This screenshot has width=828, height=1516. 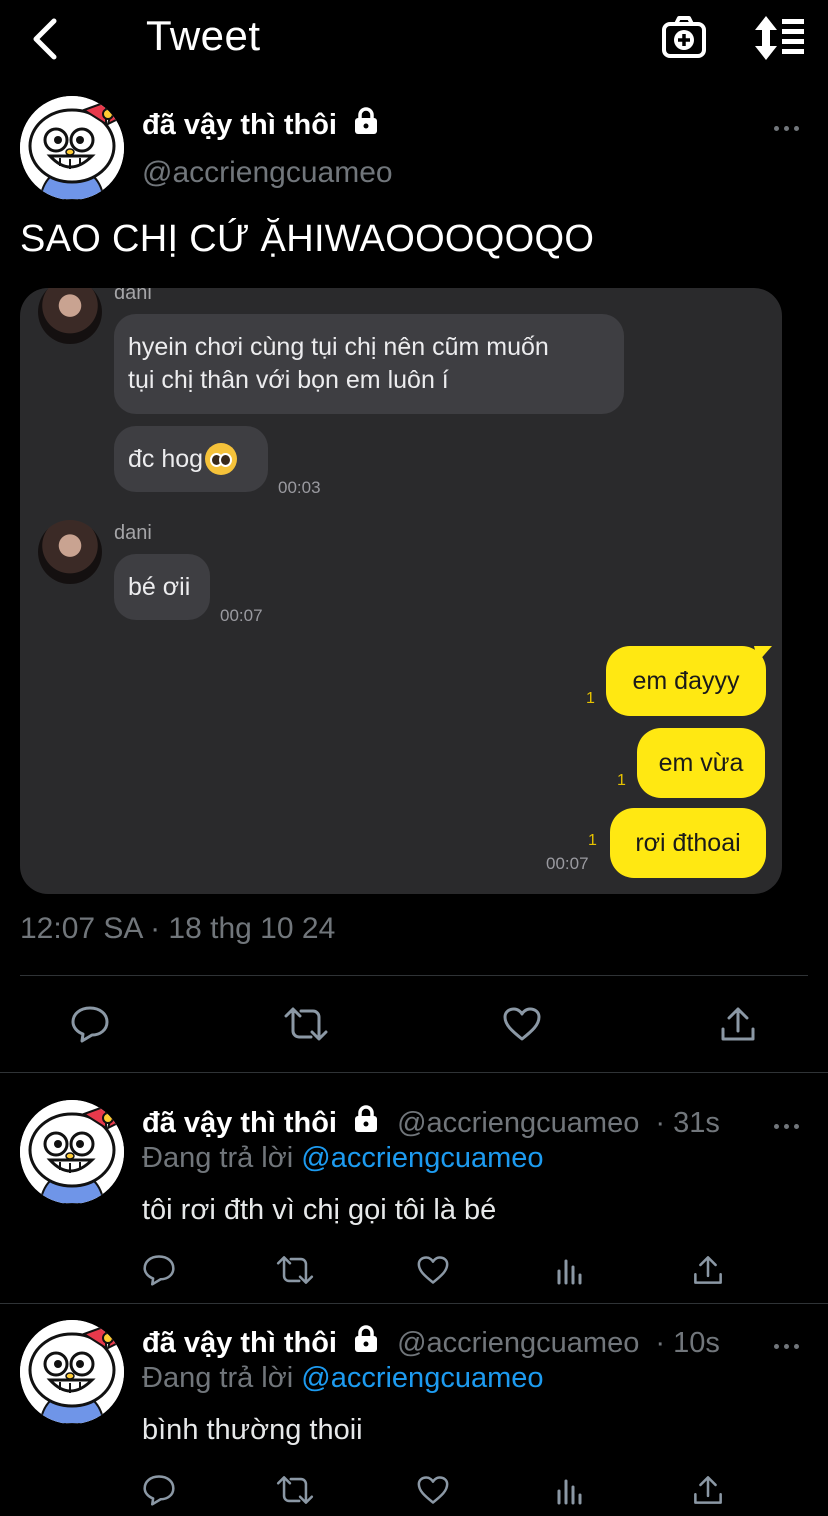 I want to click on reply-header: đã vậy thì thôi @accriengcuameo · 31s, so click(x=431, y=1122).